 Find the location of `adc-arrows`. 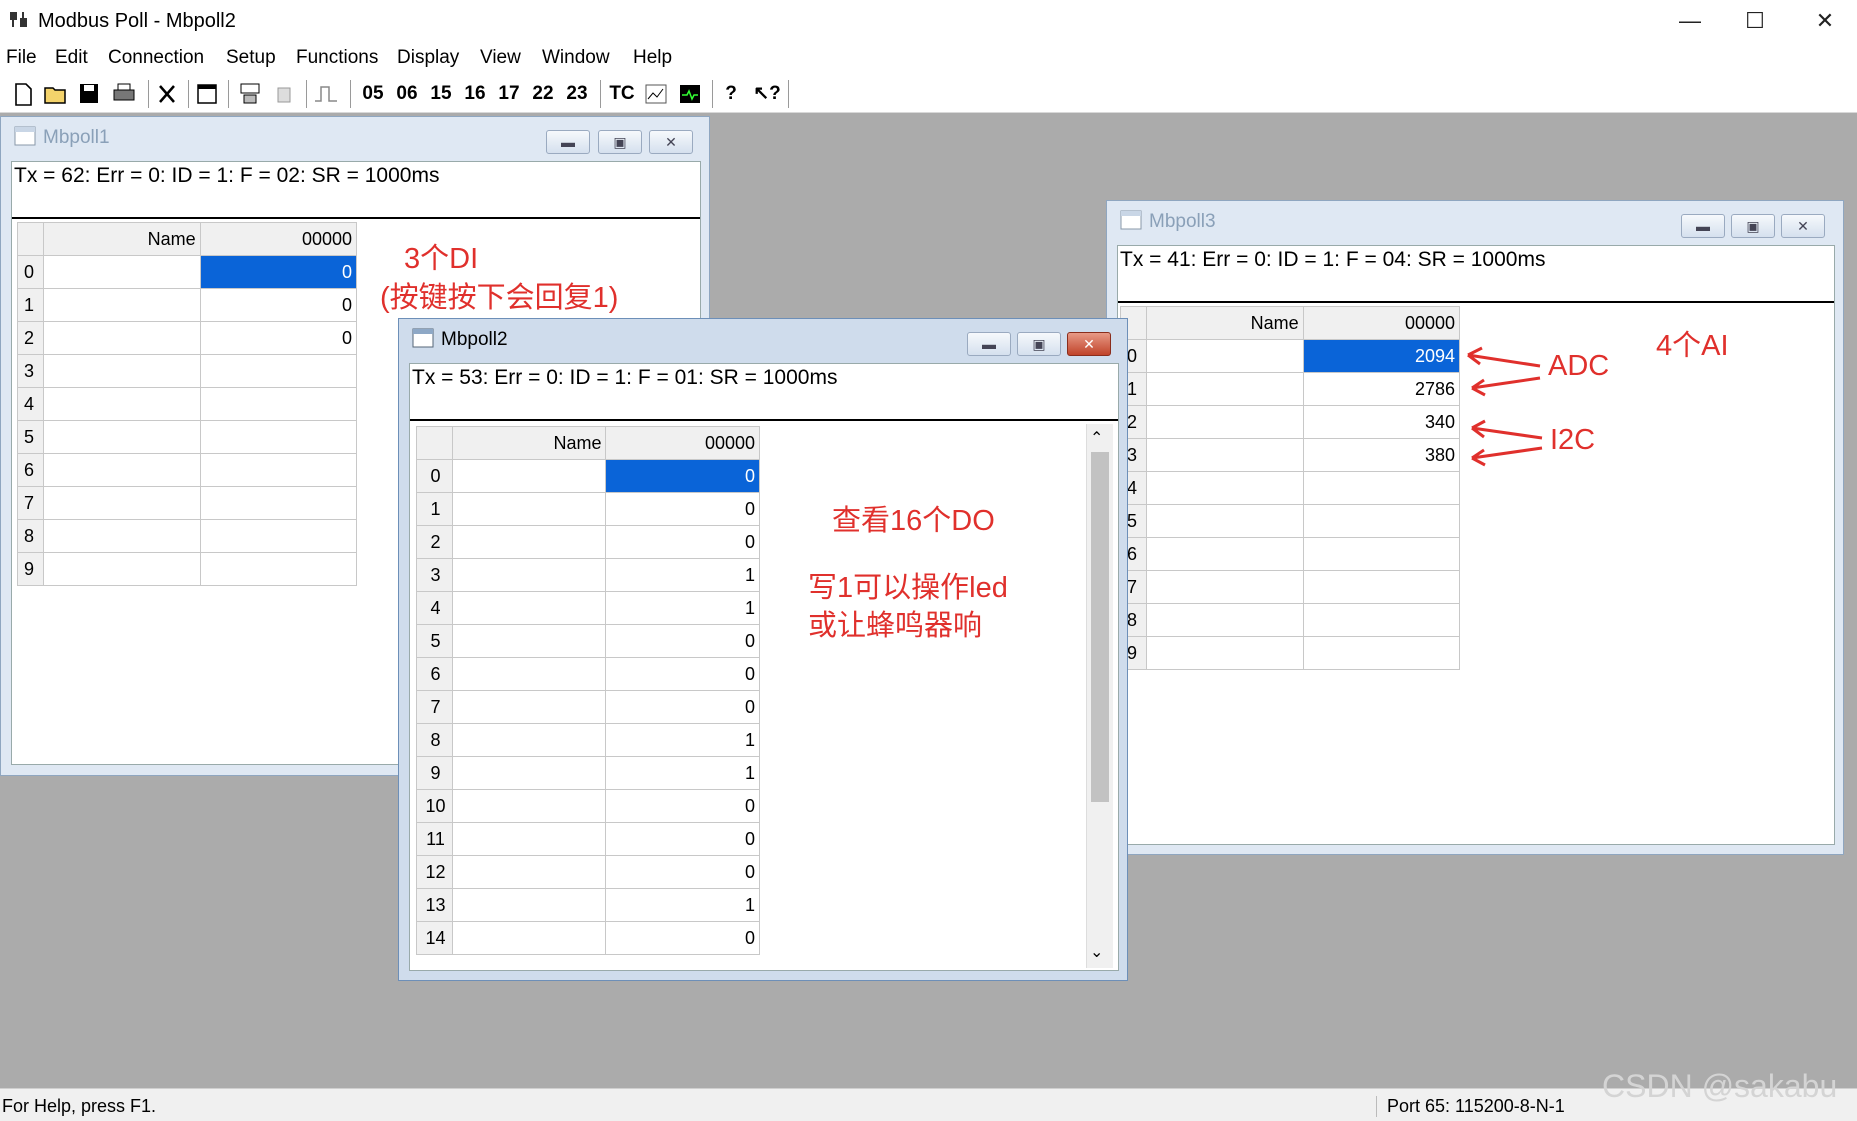

adc-arrows is located at coordinates (1505, 406).